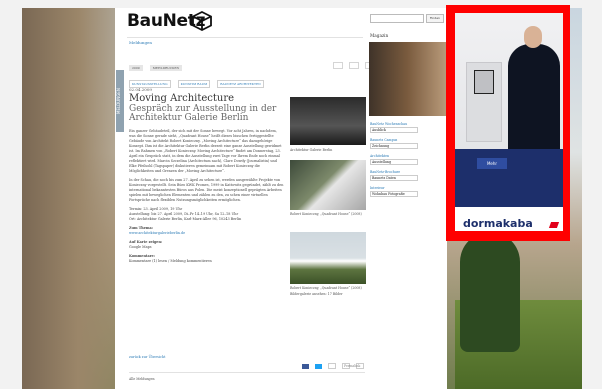 The height and width of the screenshot is (389, 602). I want to click on magazine-kicker: BauNetz-Brochure, so click(385, 172).